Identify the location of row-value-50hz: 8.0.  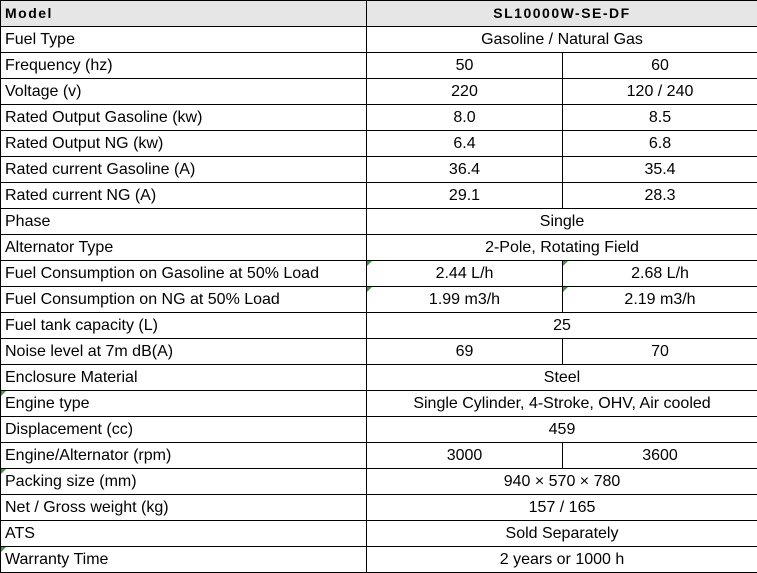
(464, 117).